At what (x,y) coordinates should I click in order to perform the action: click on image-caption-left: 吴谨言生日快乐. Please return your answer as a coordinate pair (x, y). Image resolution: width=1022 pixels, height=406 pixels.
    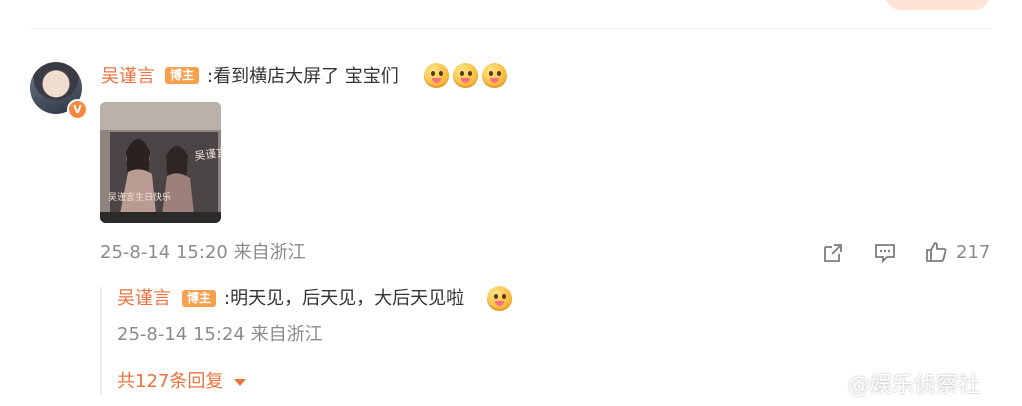
    Looking at the image, I should click on (139, 196).